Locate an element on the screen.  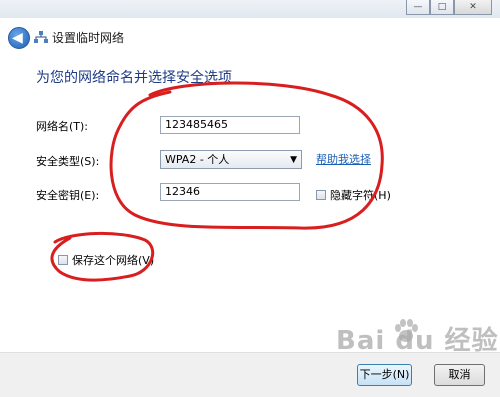
hide-characters-checkbox: 隐藏字符(H) is located at coordinates (353, 195).